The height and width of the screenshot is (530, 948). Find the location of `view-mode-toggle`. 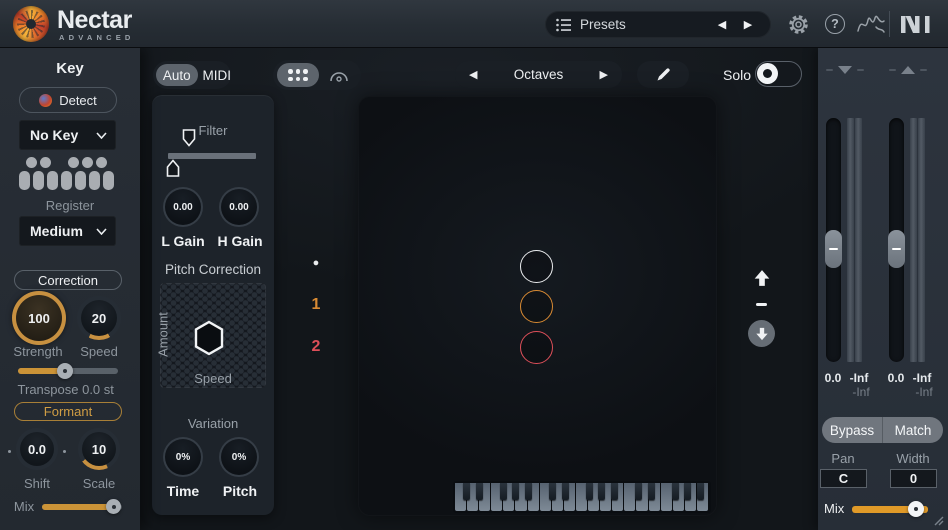

view-mode-toggle is located at coordinates (317, 75).